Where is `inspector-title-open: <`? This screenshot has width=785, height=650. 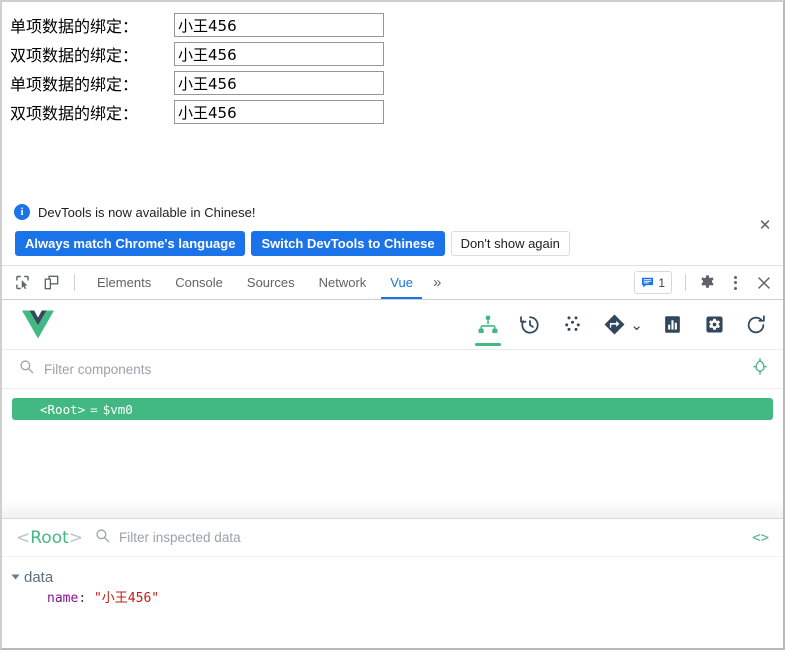
inspector-title-open: < is located at coordinates (23, 537).